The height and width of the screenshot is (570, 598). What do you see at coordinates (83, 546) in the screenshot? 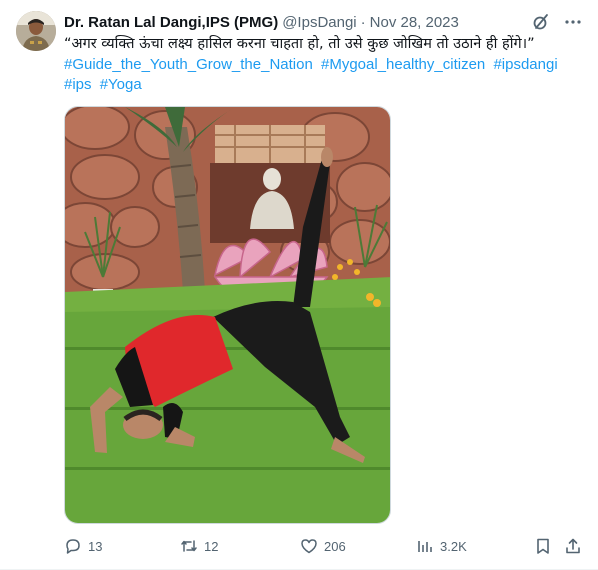
I see `reply-button: 13` at bounding box center [83, 546].